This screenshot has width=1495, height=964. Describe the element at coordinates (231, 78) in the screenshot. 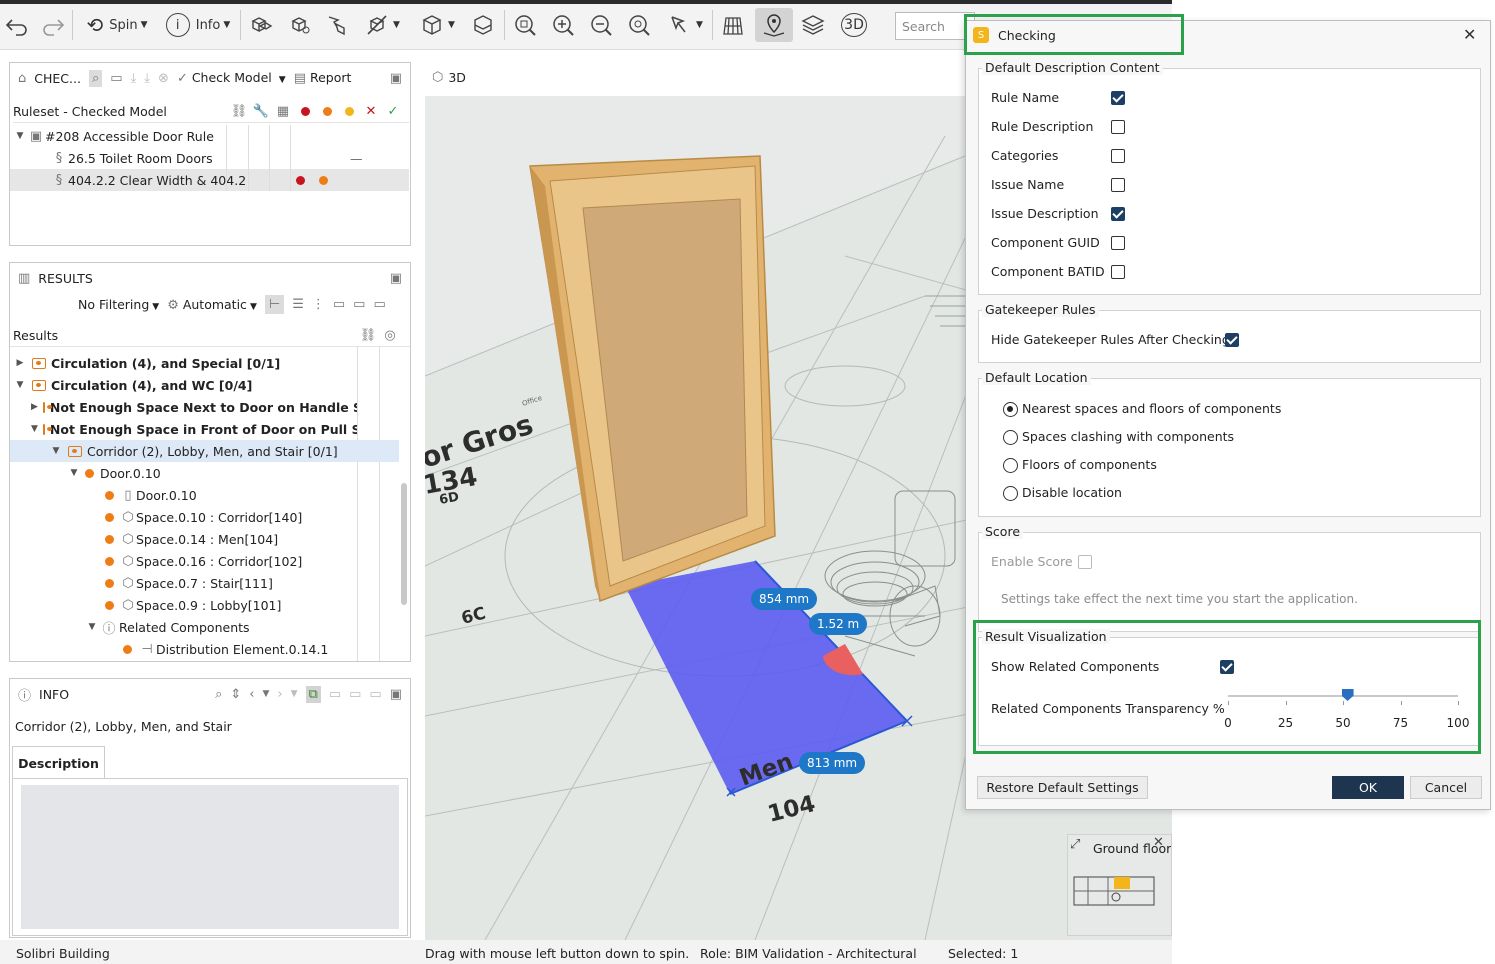

I see `check-model-button: ✓ Check Model ▼` at that location.